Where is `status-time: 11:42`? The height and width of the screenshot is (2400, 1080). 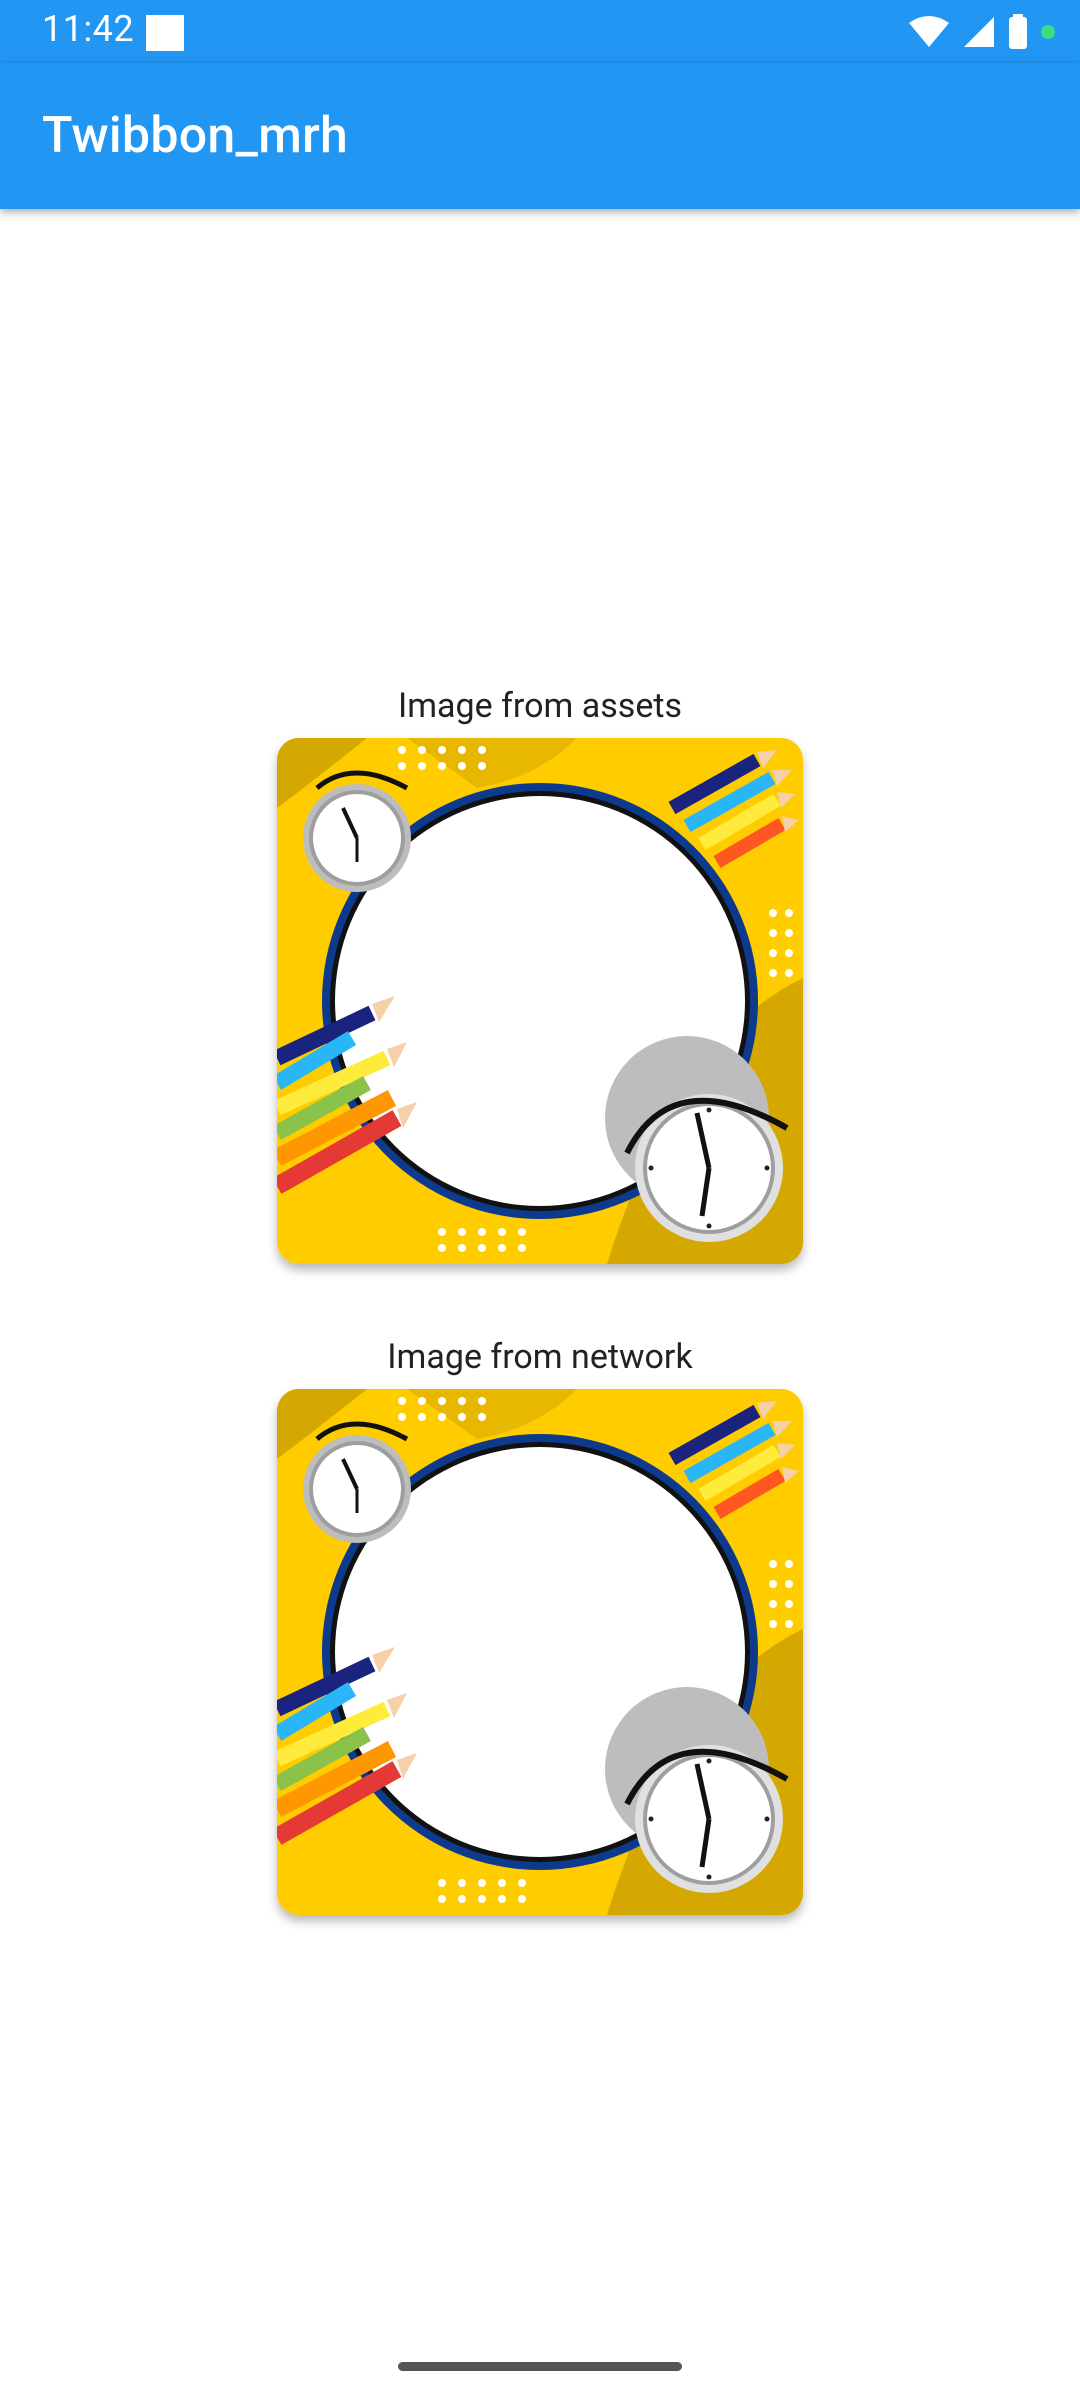
status-time: 11:42 is located at coordinates (88, 29).